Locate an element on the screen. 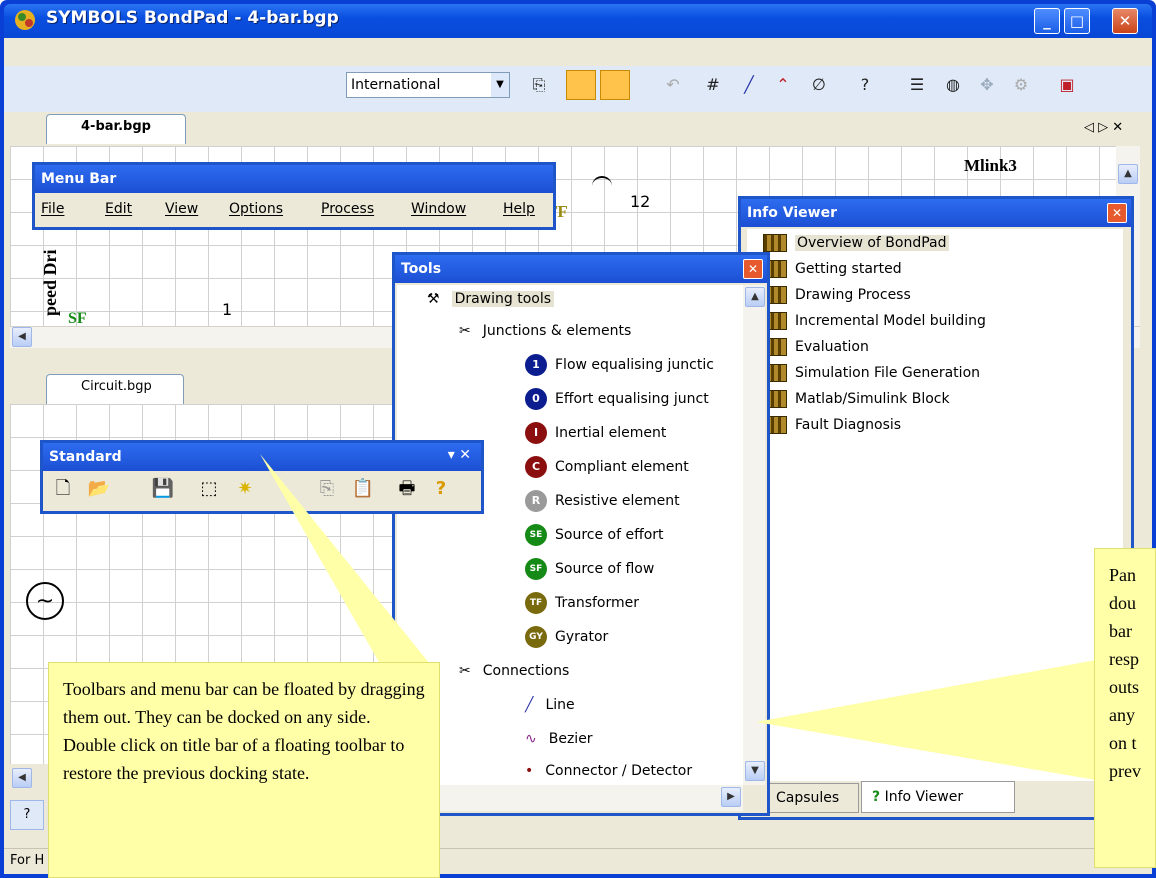  tree-group-connections: ✂ Connections is located at coordinates (514, 671).